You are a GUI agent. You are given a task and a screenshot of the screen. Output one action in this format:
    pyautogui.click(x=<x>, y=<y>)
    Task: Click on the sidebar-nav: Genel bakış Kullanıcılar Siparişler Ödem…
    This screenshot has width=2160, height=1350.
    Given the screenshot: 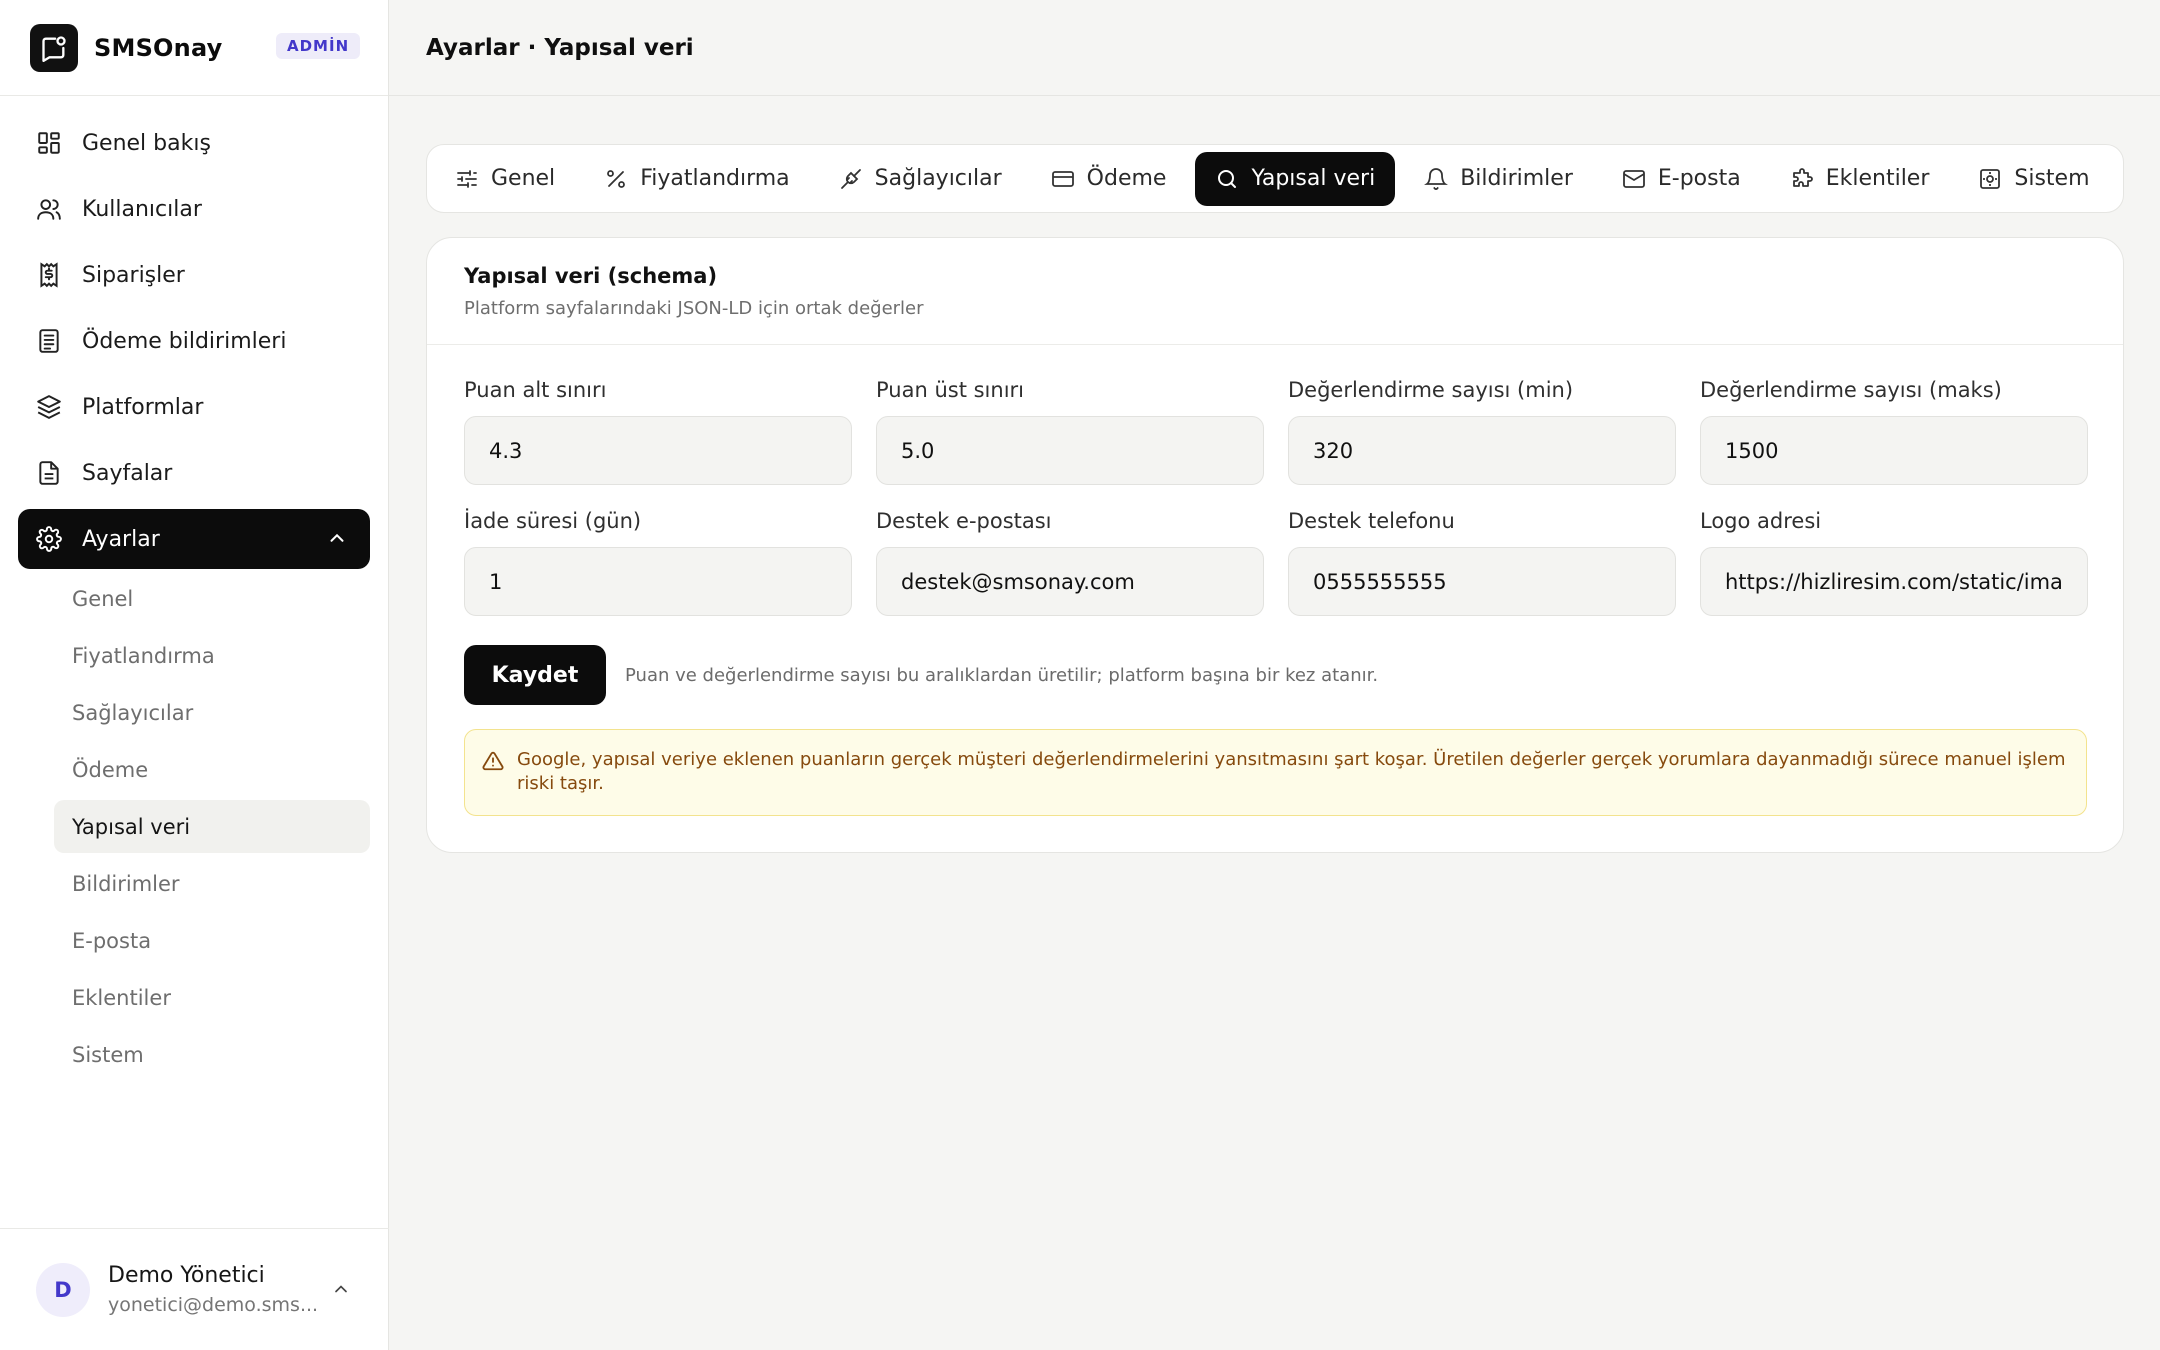 What is the action you would take?
    pyautogui.click(x=194, y=344)
    